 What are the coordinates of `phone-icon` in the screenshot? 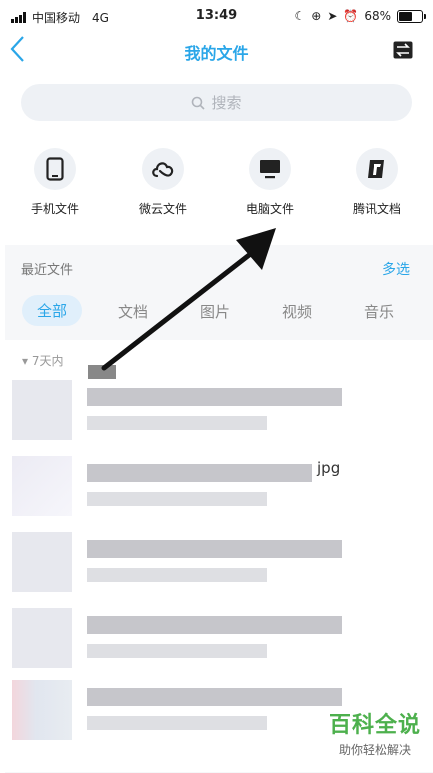 It's located at (55, 169).